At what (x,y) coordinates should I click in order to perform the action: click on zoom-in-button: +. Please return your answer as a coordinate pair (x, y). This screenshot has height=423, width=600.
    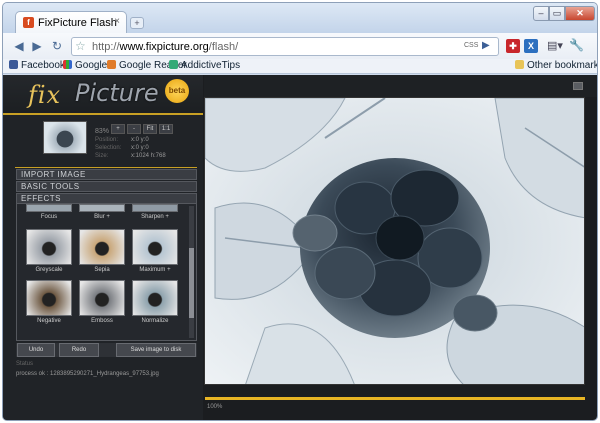
    Looking at the image, I should click on (118, 129).